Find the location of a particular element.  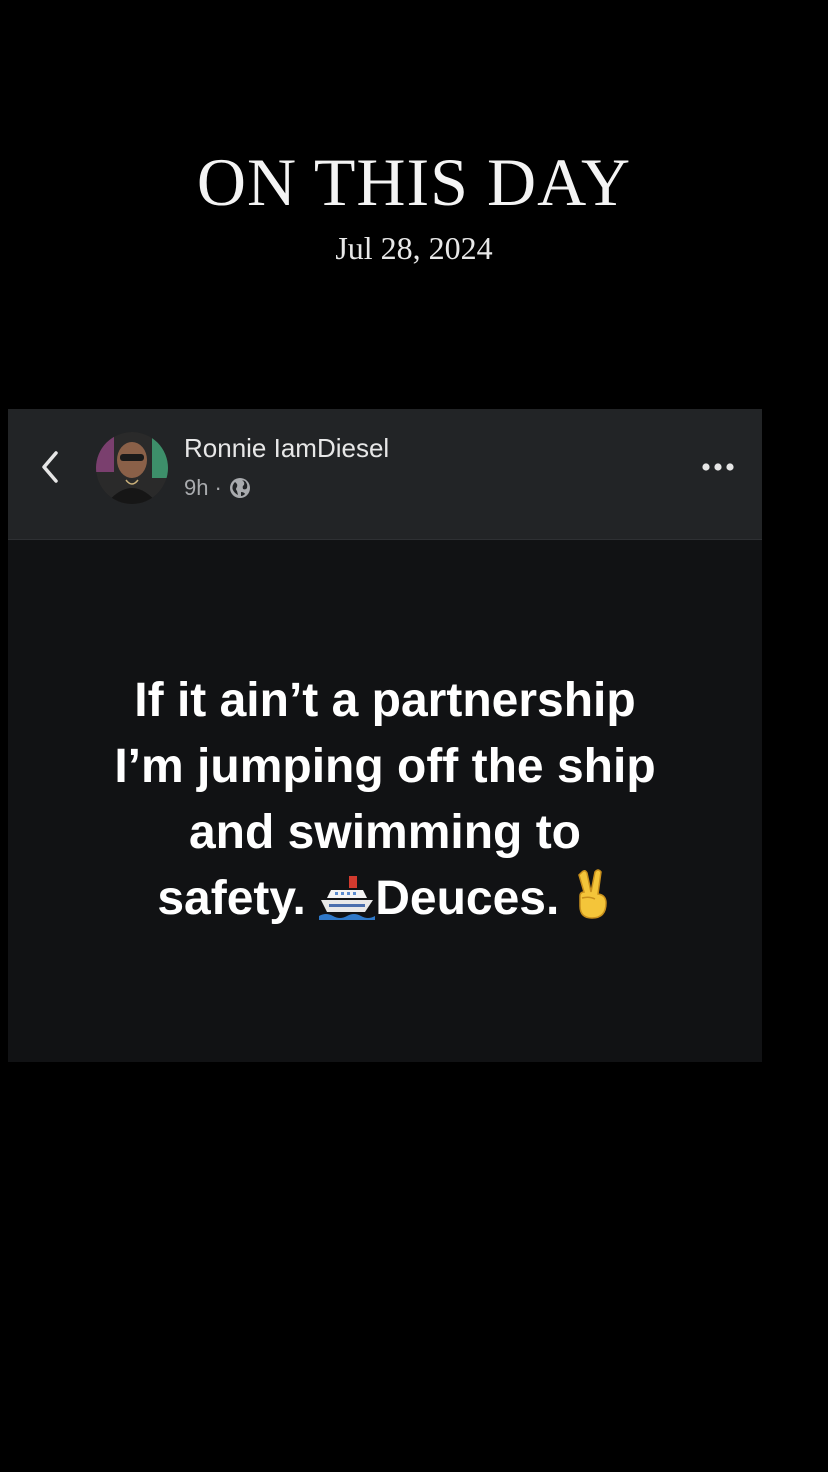

chevron-left-icon is located at coordinates (50, 467).